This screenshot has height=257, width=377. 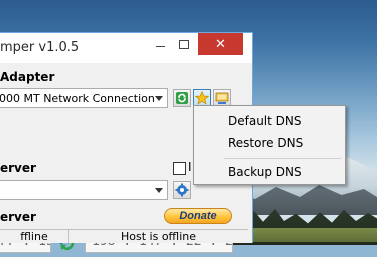 I want to click on server-settings-button, so click(x=182, y=190).